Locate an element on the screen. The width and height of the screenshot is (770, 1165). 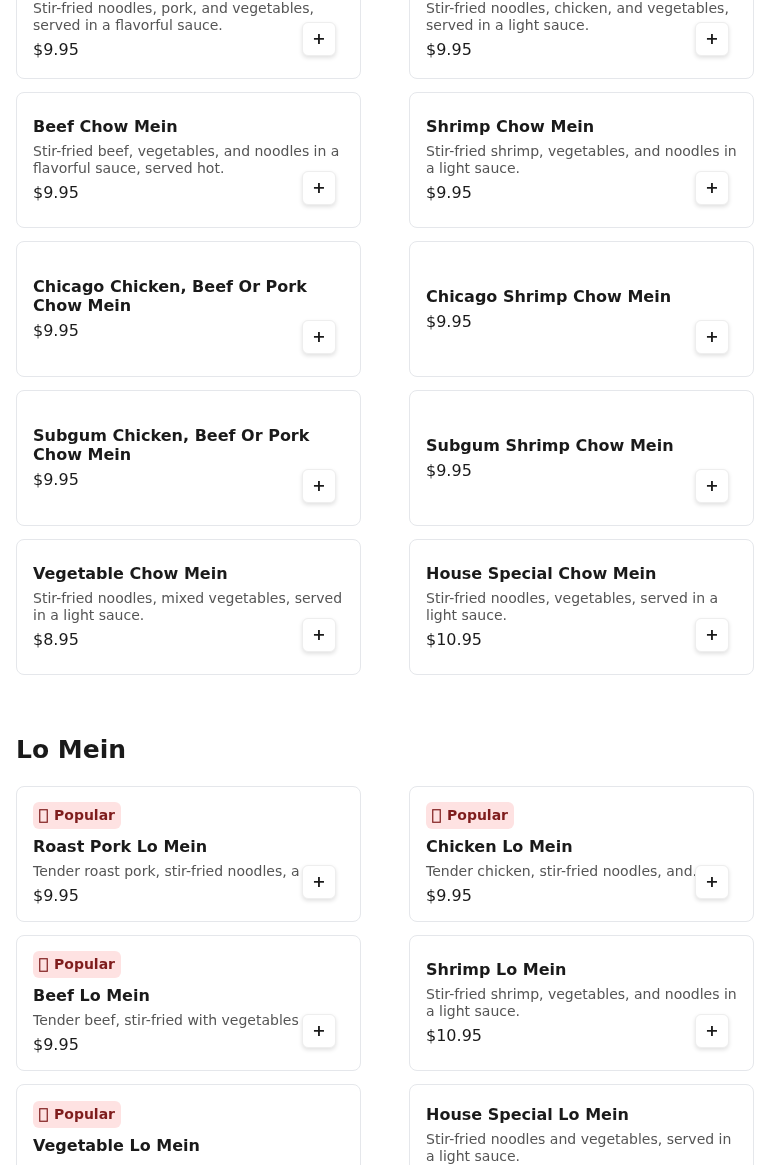
menu-card: Vegetable Chow Mein Stir-fried noodles, mixed vegetables, served in a light sauce. $8.95 + is located at coordinates (188, 607).